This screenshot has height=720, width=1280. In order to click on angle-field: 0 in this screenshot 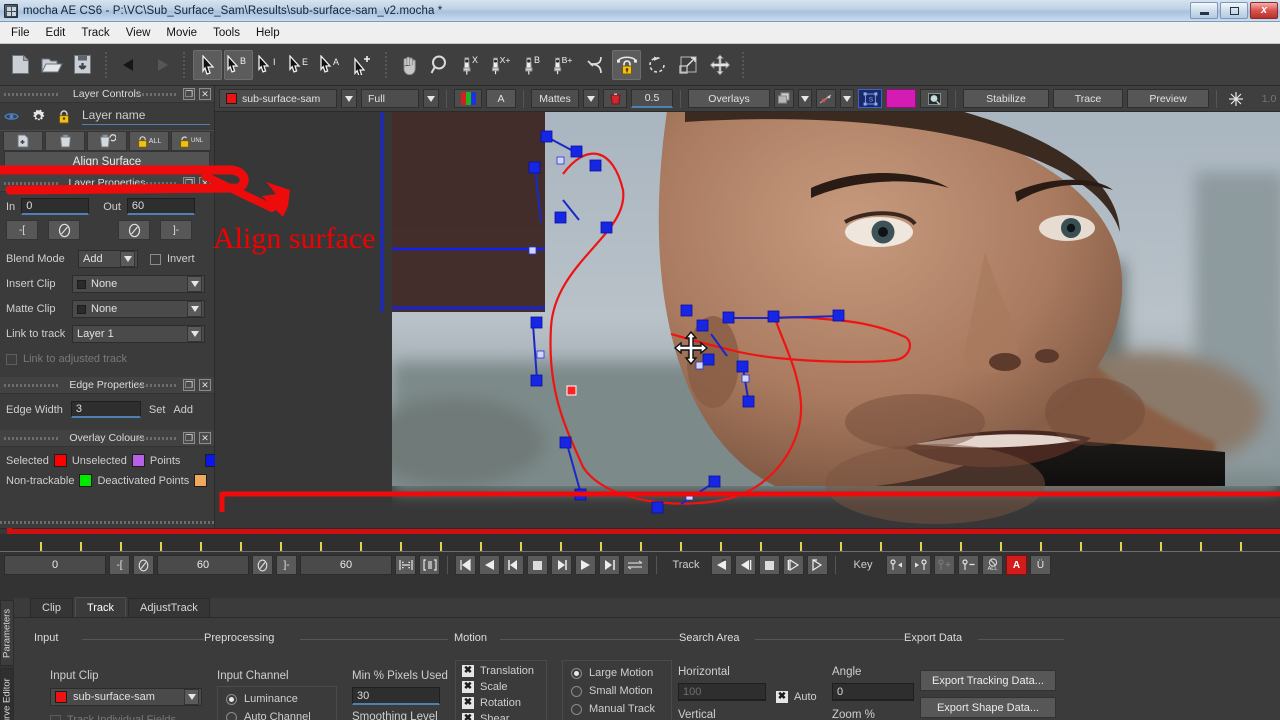, I will do `click(873, 692)`.